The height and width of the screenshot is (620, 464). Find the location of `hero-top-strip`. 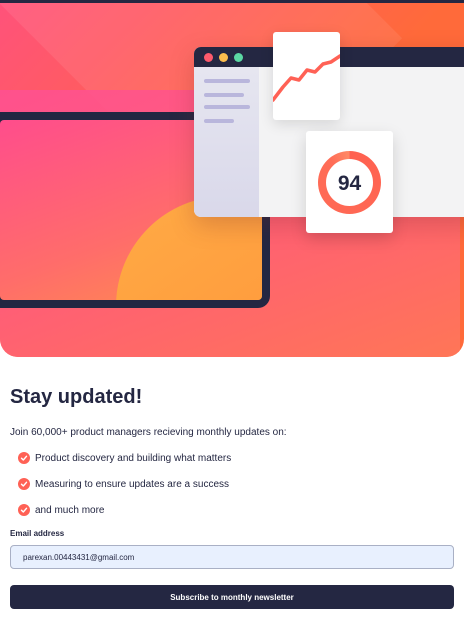

hero-top-strip is located at coordinates (232, 1).